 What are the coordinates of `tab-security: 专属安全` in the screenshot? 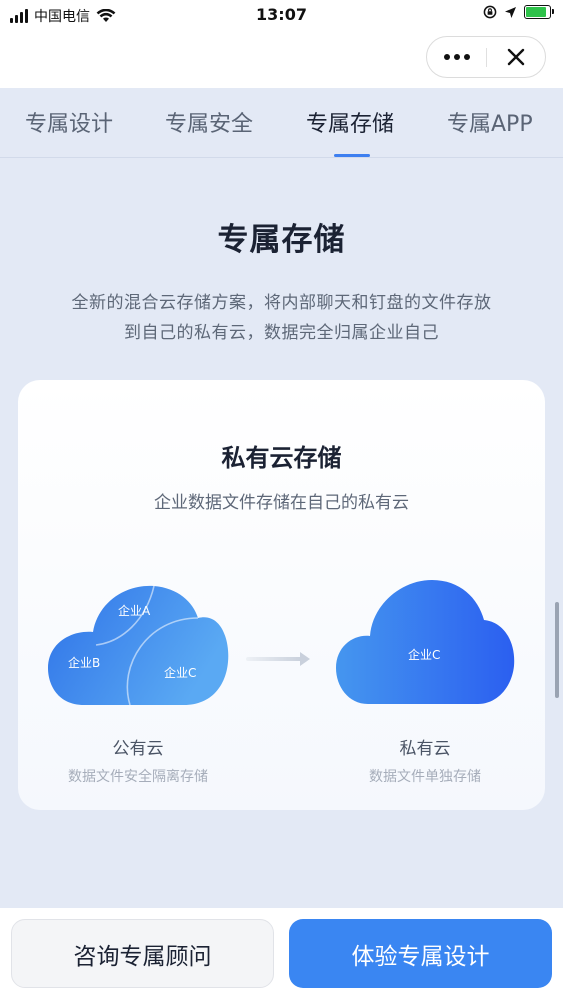 It's located at (209, 122).